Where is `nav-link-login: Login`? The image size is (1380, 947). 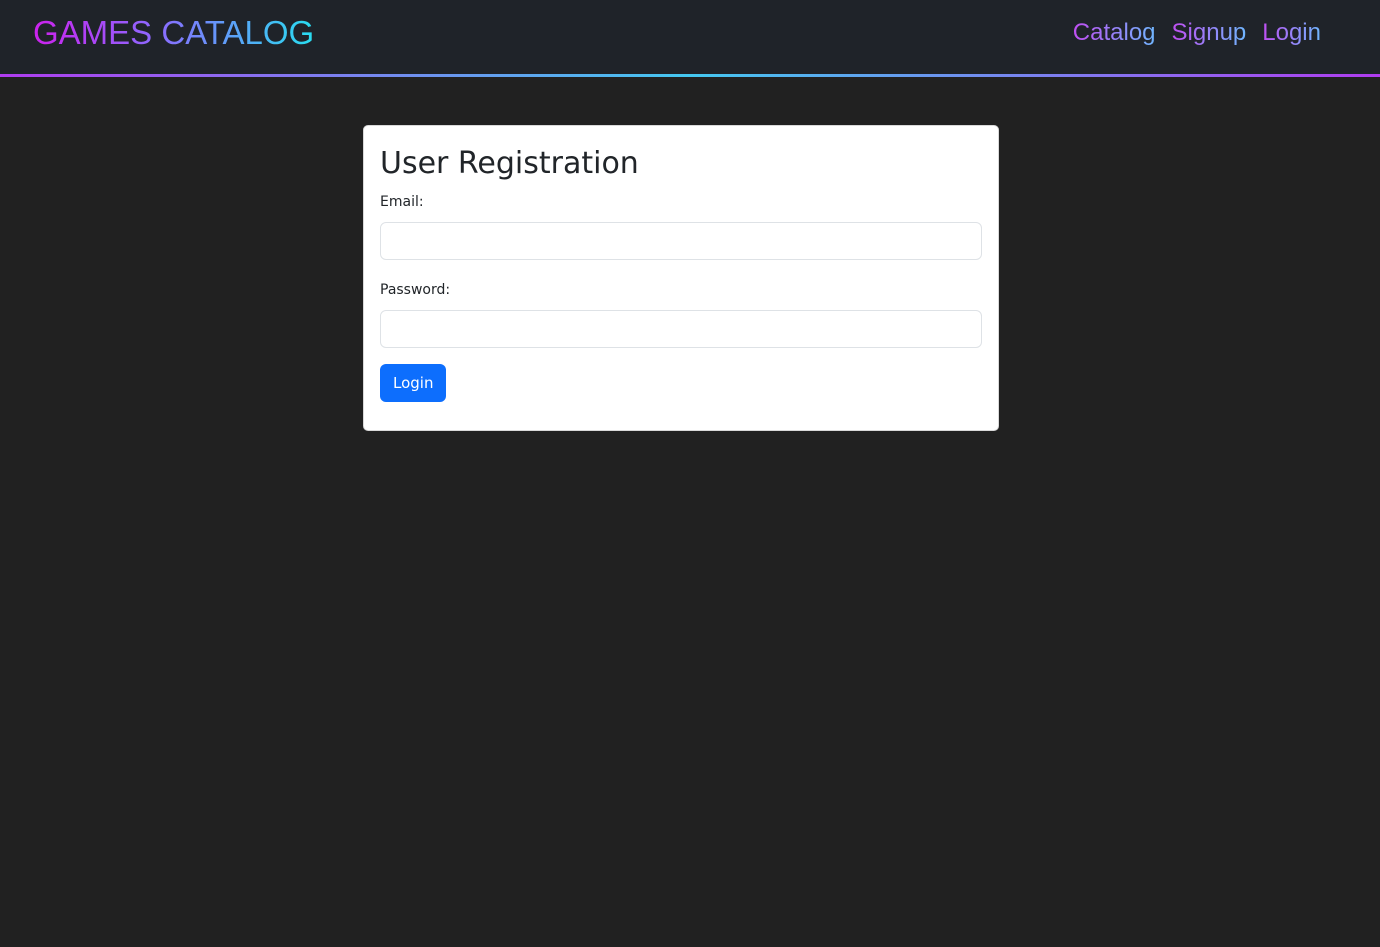 nav-link-login: Login is located at coordinates (1291, 33).